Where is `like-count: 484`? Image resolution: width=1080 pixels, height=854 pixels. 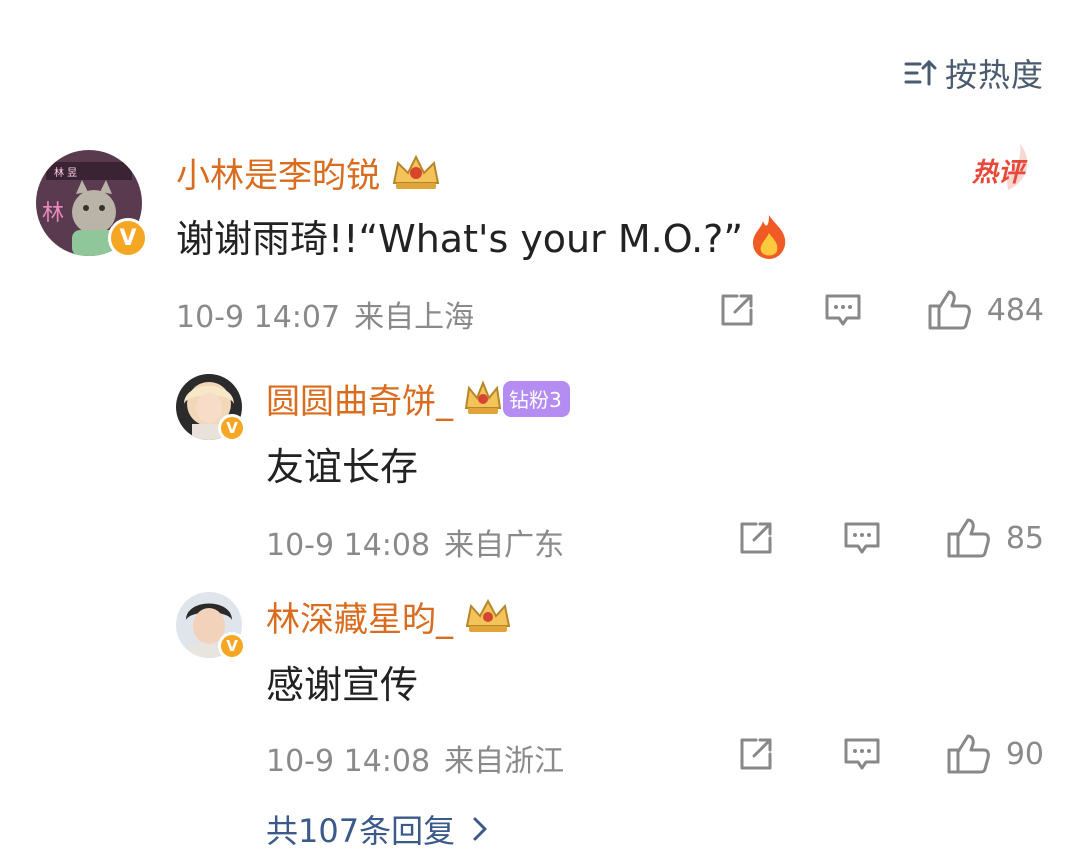
like-count: 484 is located at coordinates (1015, 310).